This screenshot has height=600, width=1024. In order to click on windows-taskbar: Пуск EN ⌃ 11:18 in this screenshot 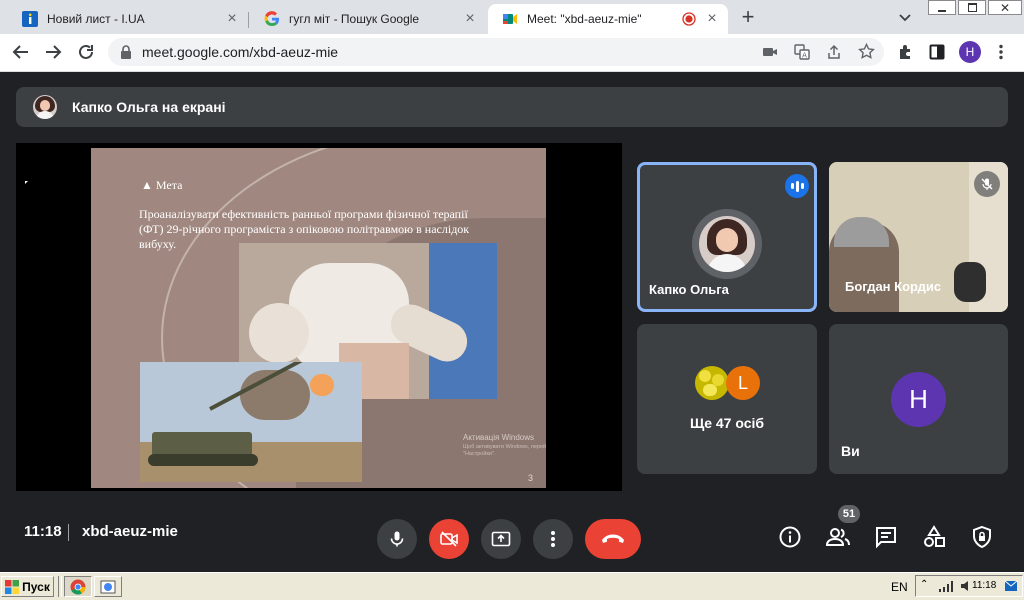, I will do `click(512, 586)`.